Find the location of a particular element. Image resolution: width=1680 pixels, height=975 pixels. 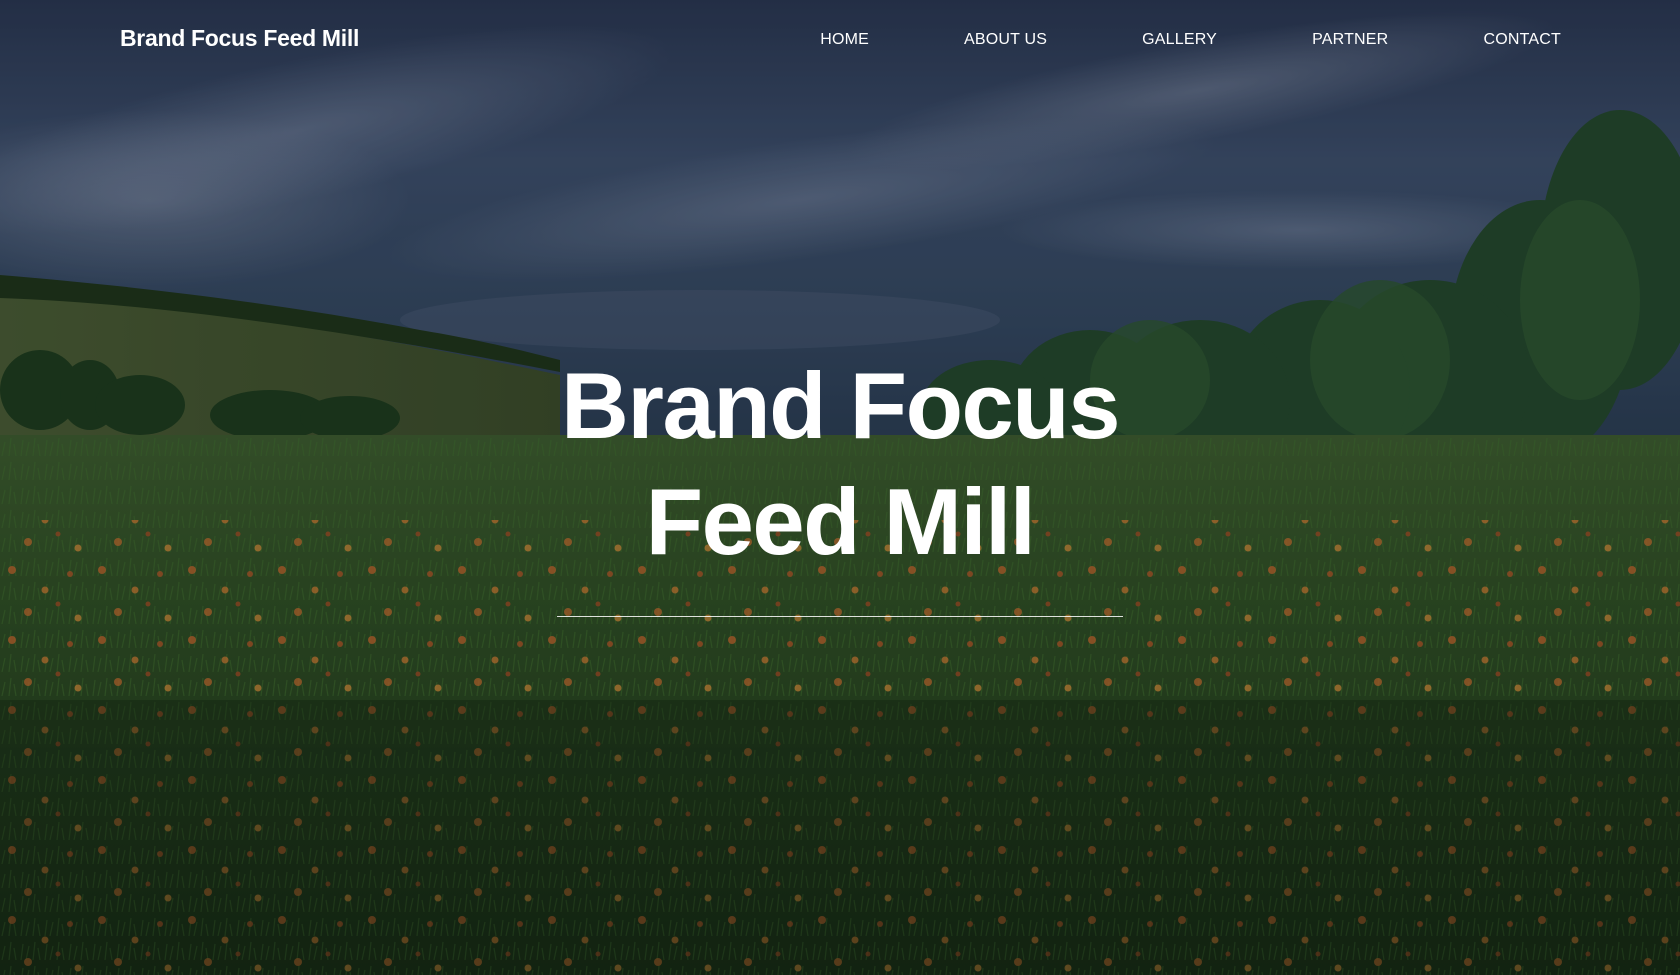

brand-logo-link: Brand Focus Feed Mill is located at coordinates (239, 38).